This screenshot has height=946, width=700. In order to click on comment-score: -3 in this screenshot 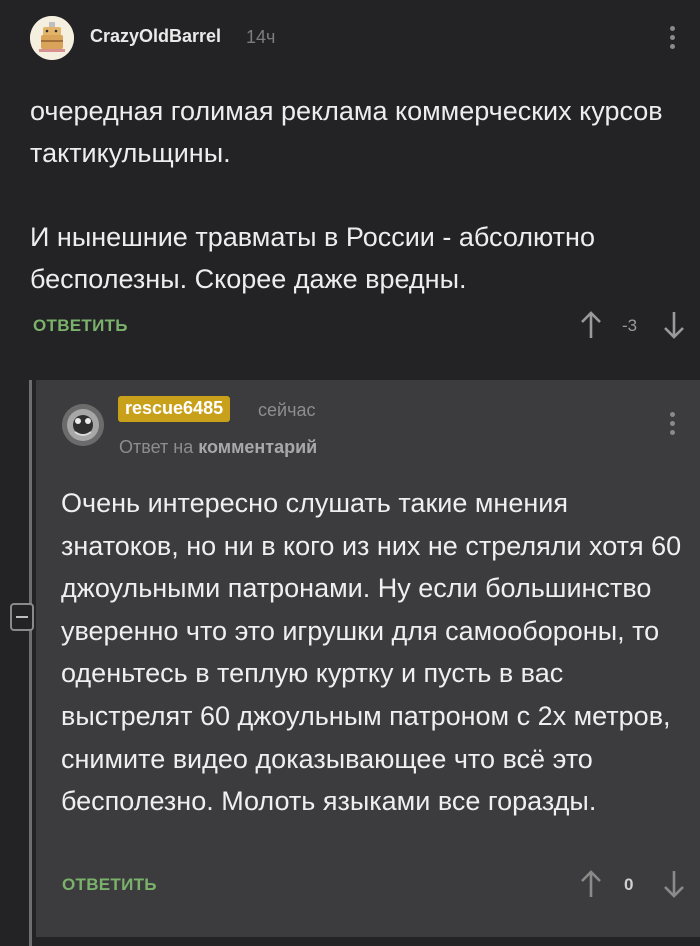, I will do `click(630, 325)`.